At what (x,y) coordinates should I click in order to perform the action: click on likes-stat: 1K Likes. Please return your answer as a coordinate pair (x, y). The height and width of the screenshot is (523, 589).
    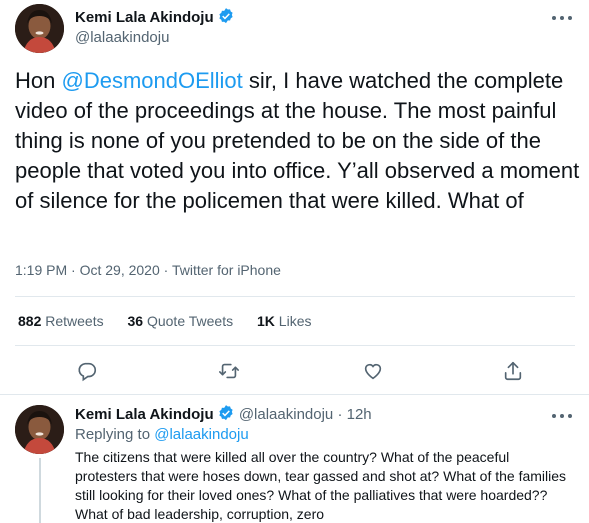
    Looking at the image, I should click on (284, 321).